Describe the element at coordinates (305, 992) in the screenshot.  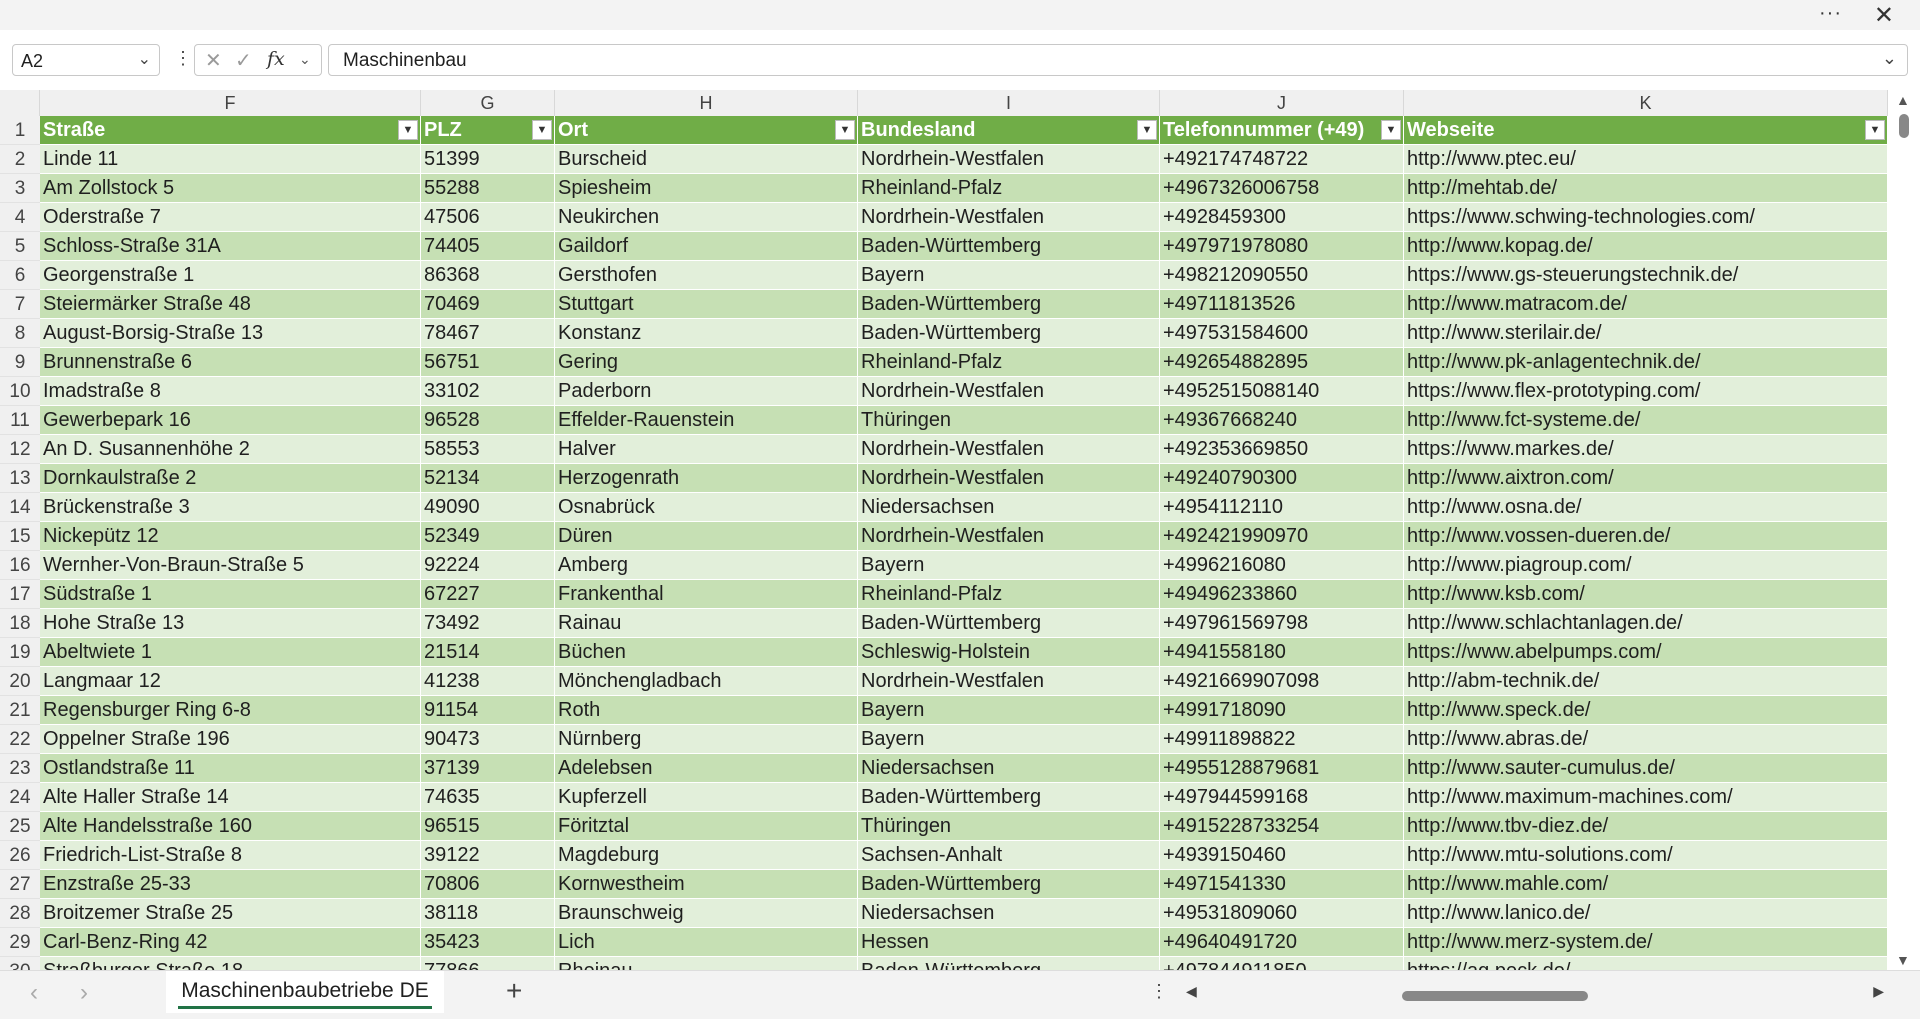
I see `sheet-tab: Maschinenbaubetriebe DE` at that location.